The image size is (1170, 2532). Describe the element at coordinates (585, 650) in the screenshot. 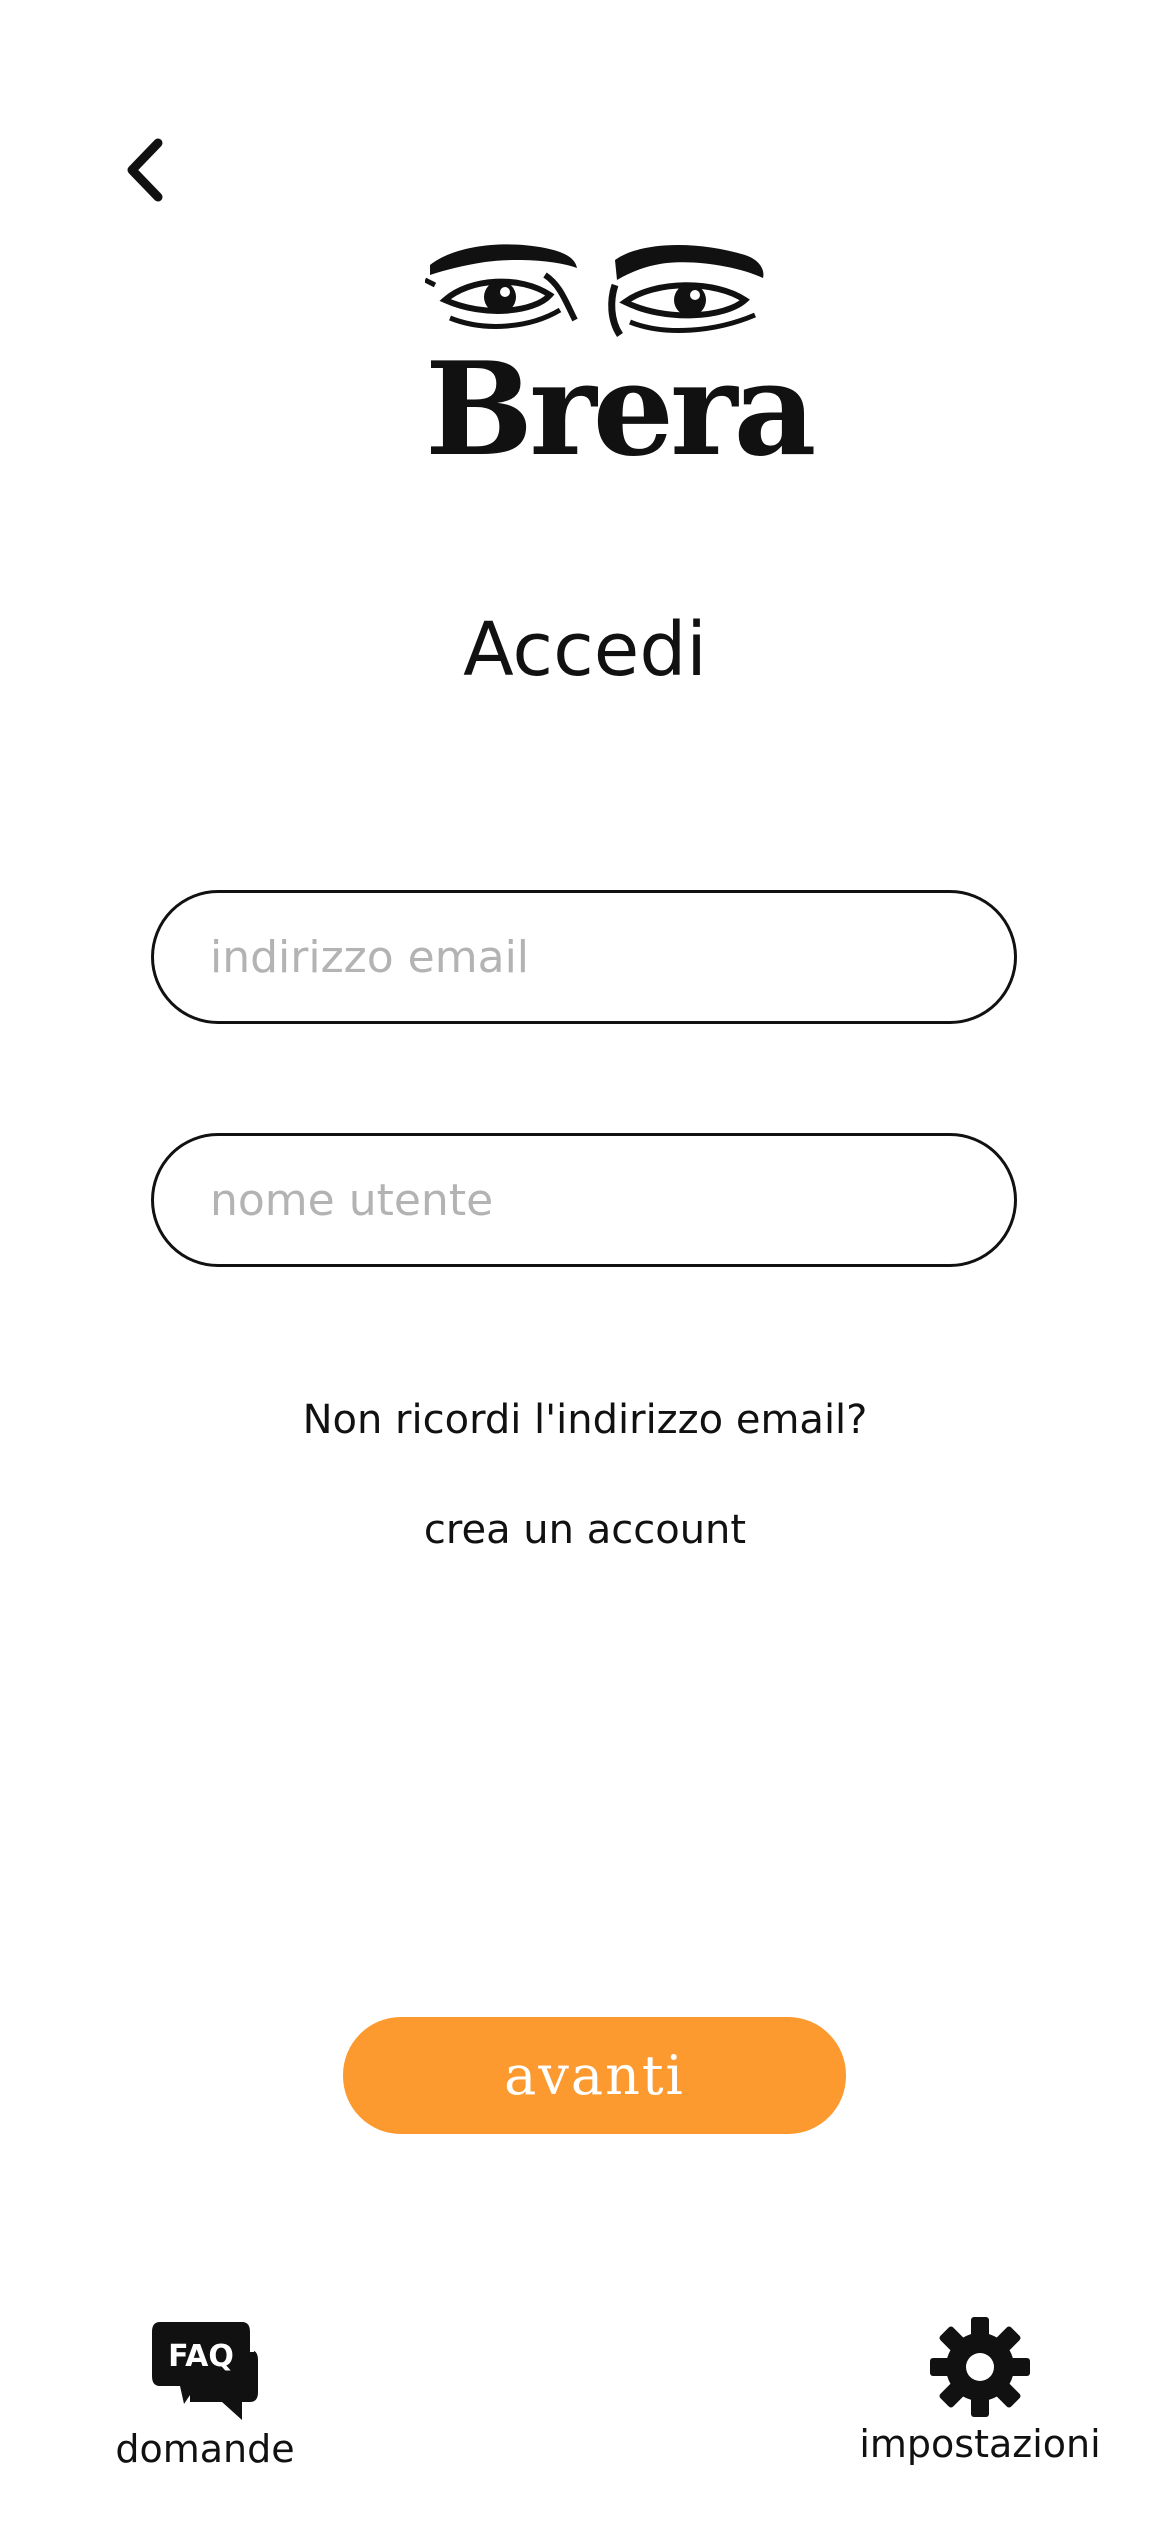

I see `page-title: Accedi` at that location.